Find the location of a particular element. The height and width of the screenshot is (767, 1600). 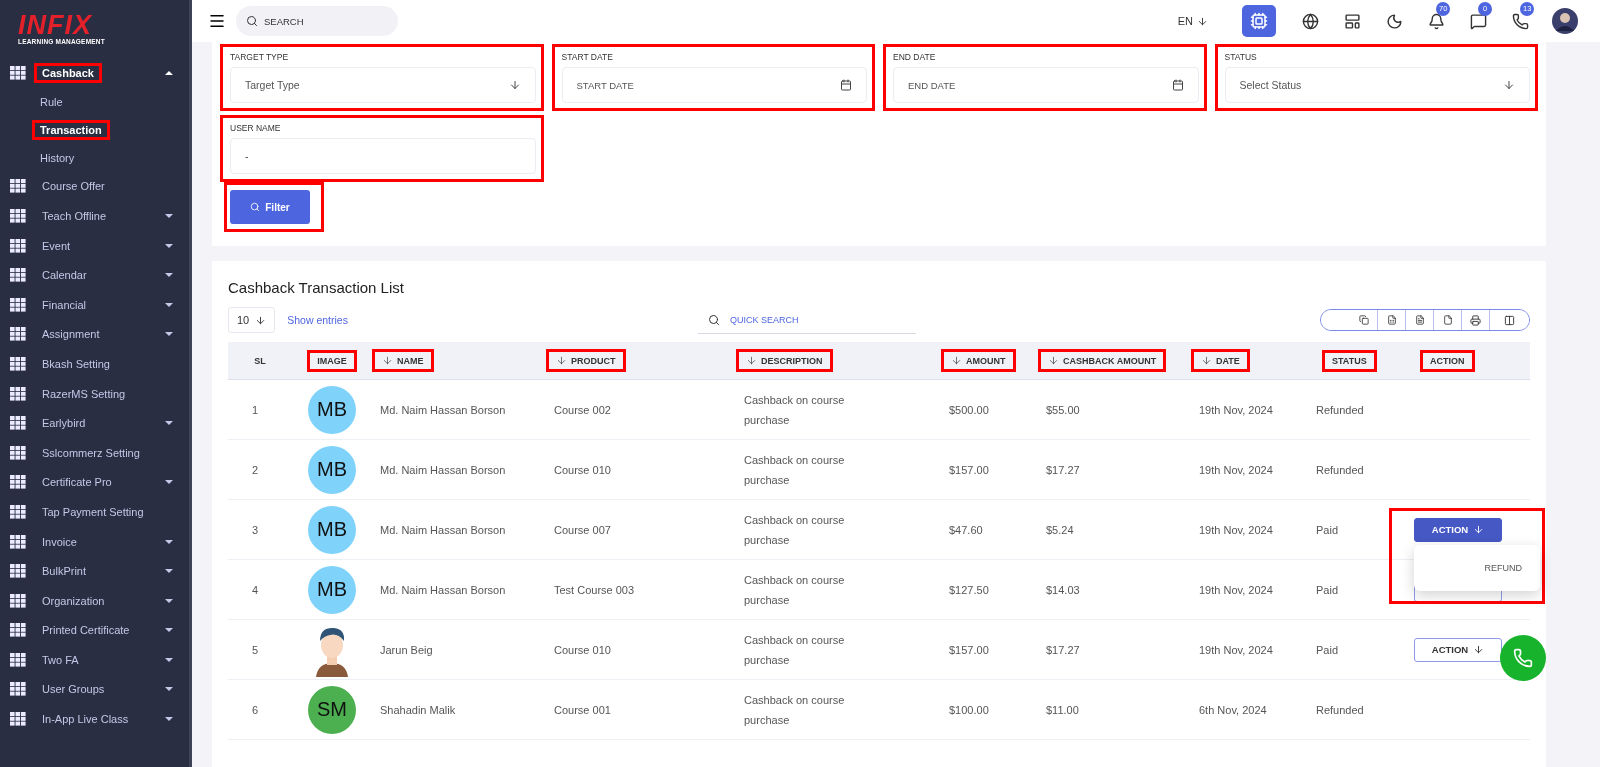

table-cell-text: 2 is located at coordinates (255, 470).